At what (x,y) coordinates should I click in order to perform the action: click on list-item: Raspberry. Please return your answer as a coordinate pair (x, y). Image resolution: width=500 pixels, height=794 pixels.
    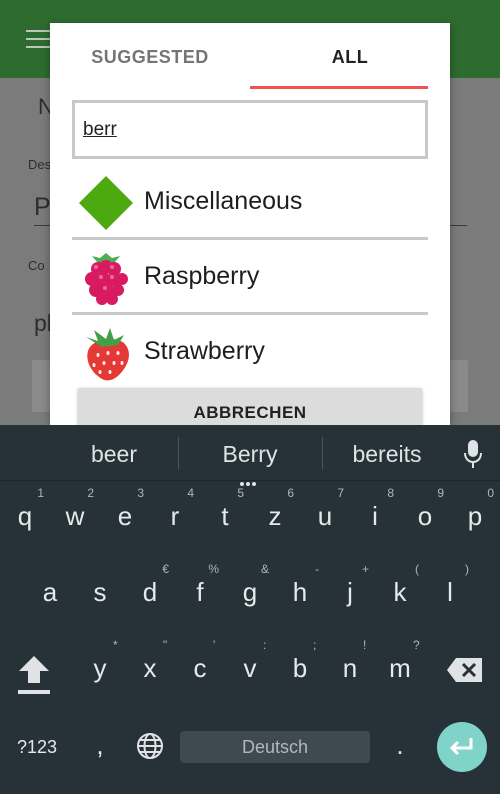
    Looking at the image, I should click on (250, 277).